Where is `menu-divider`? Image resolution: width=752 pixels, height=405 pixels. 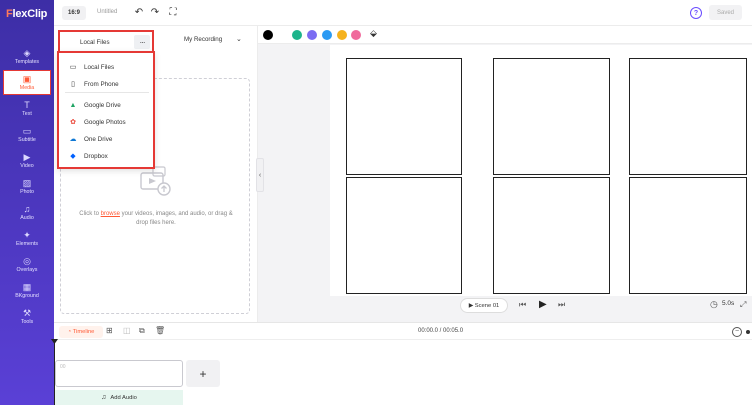 menu-divider is located at coordinates (107, 92).